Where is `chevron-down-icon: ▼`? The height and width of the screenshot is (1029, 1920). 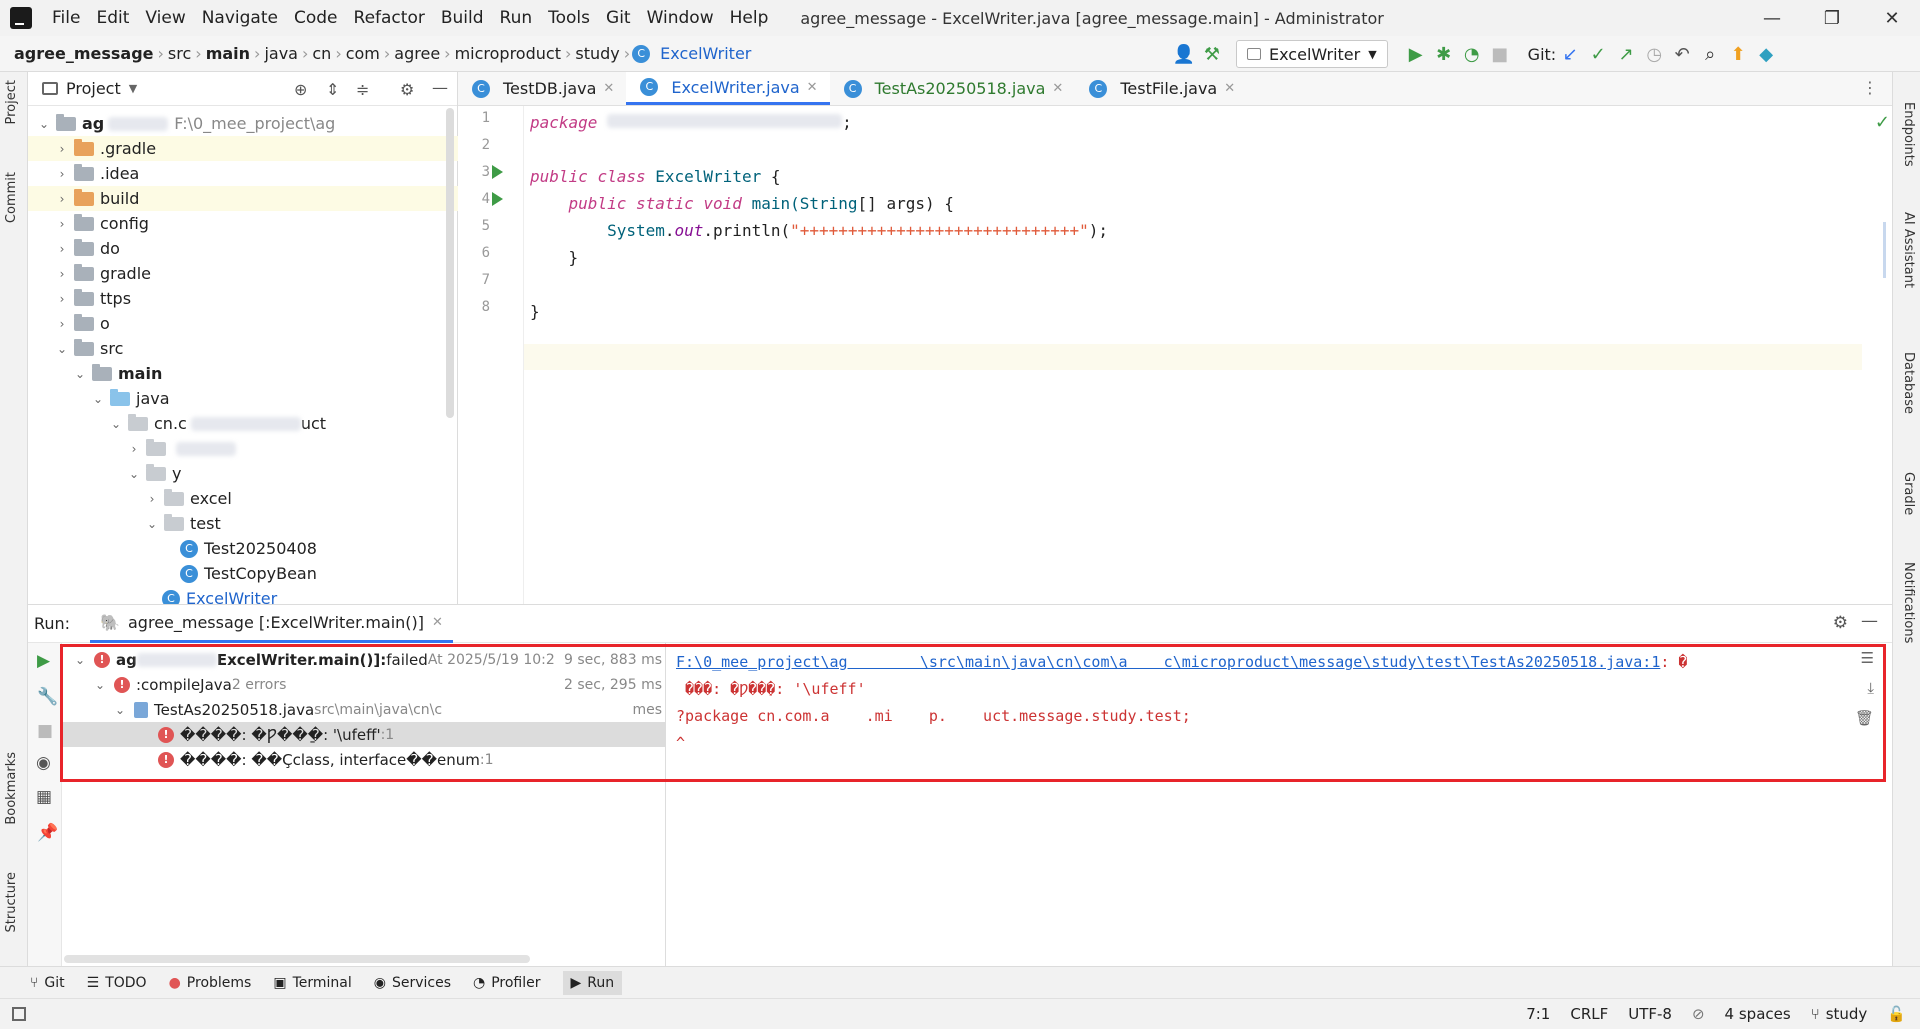 chevron-down-icon: ▼ is located at coordinates (133, 88).